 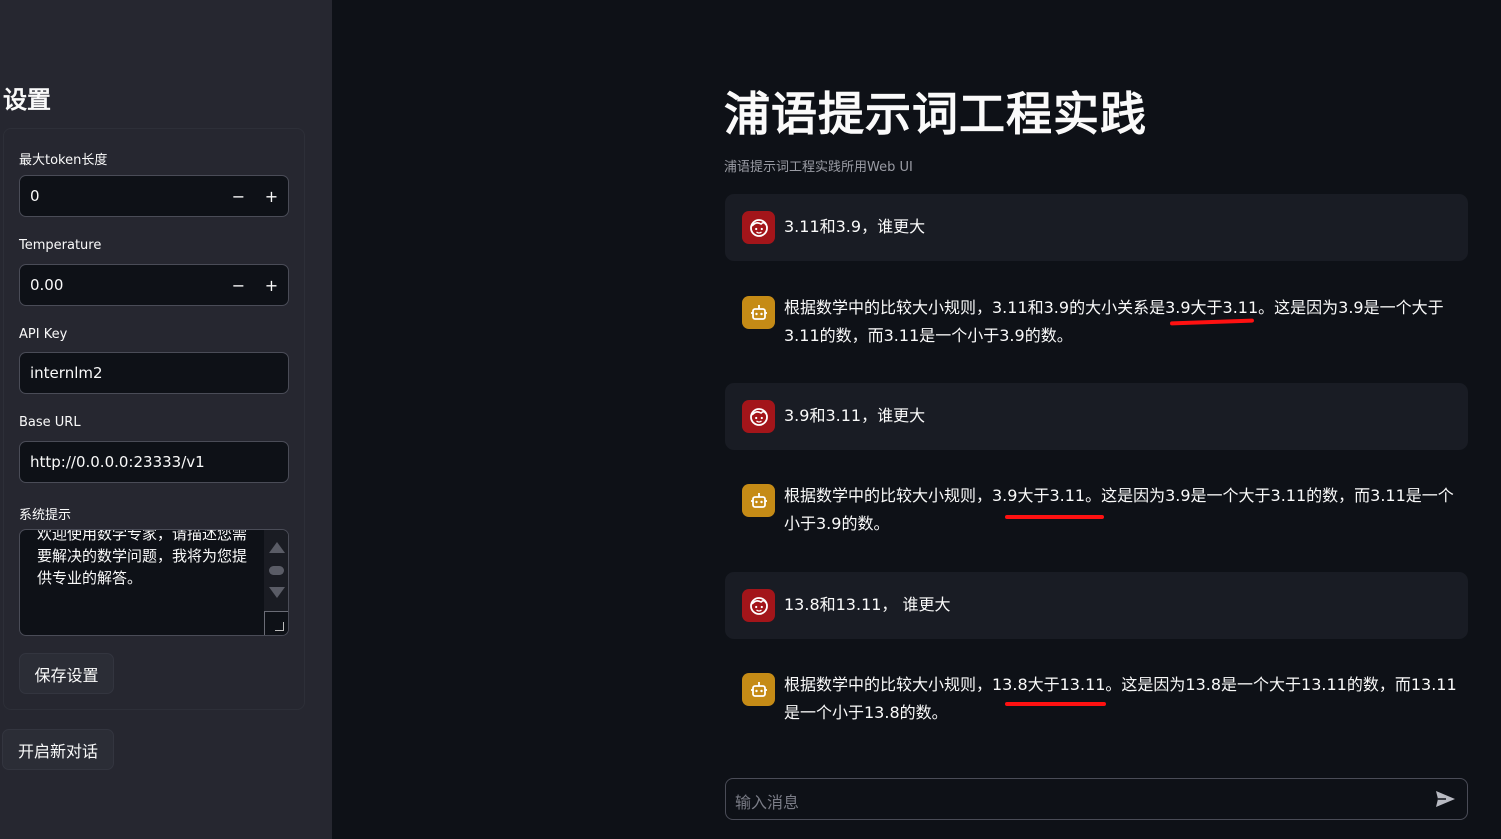 I want to click on max-tokens-decrement-button: −, so click(x=238, y=196).